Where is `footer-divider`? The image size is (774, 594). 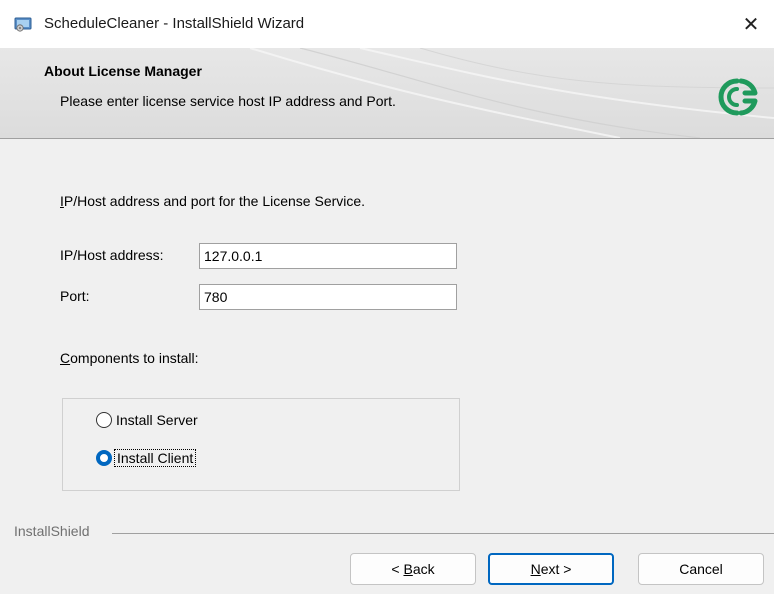 footer-divider is located at coordinates (443, 533).